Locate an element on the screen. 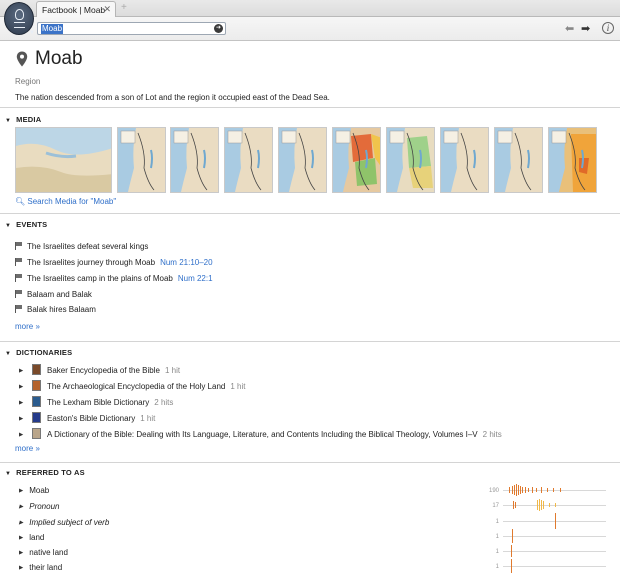  dictionaries-more-link: more » is located at coordinates (27, 448).